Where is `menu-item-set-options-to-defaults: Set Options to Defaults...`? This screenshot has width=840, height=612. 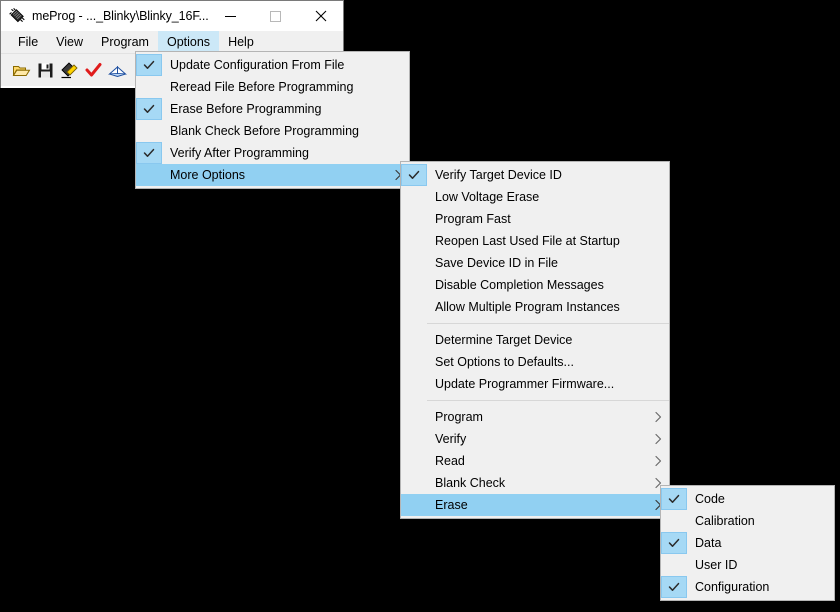 menu-item-set-options-to-defaults: Set Options to Defaults... is located at coordinates (535, 362).